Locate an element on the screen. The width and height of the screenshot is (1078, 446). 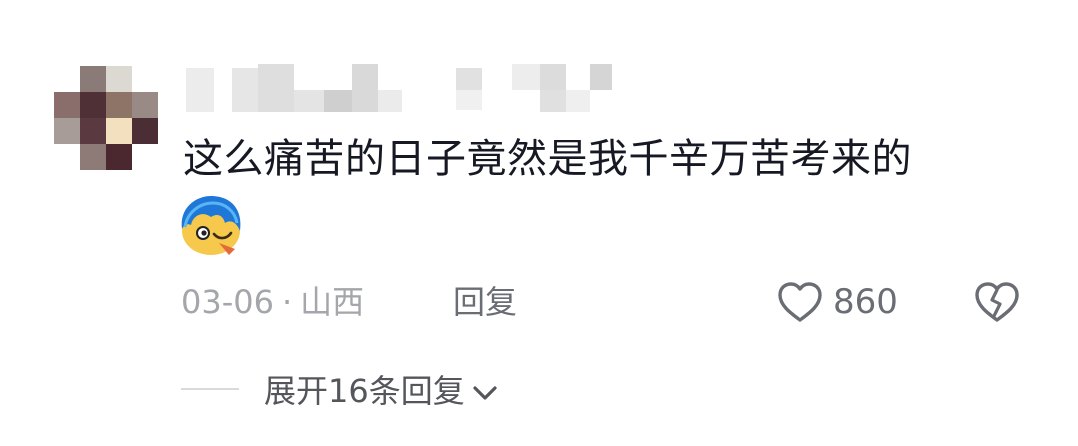
divider-line is located at coordinates (210, 389).